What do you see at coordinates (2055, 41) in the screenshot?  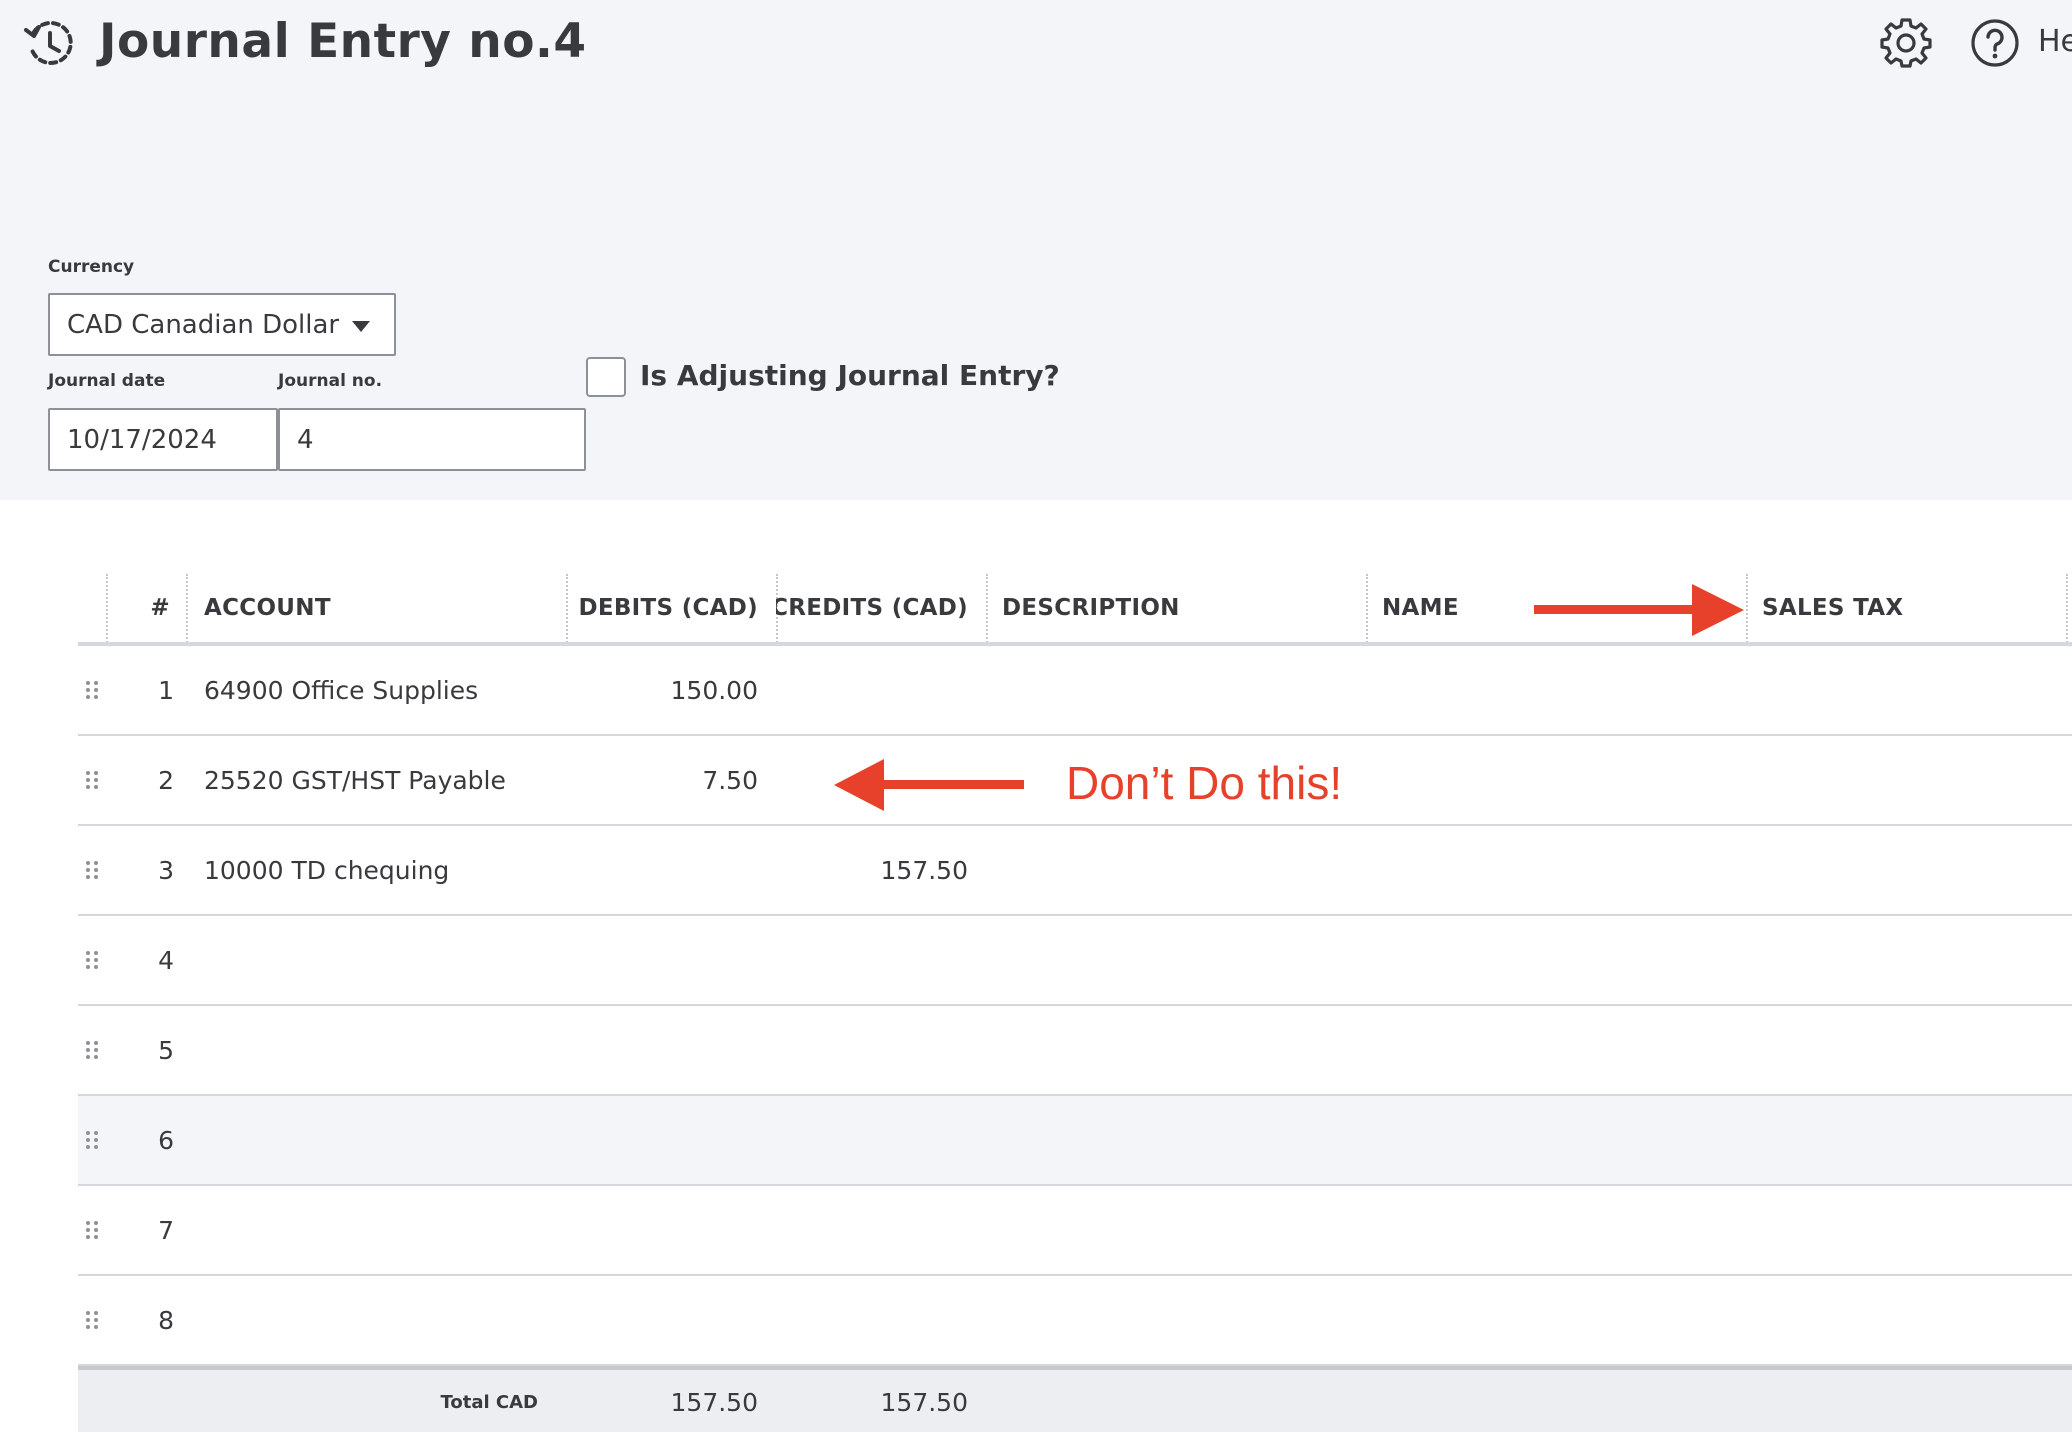 I see `help-button-label: He` at bounding box center [2055, 41].